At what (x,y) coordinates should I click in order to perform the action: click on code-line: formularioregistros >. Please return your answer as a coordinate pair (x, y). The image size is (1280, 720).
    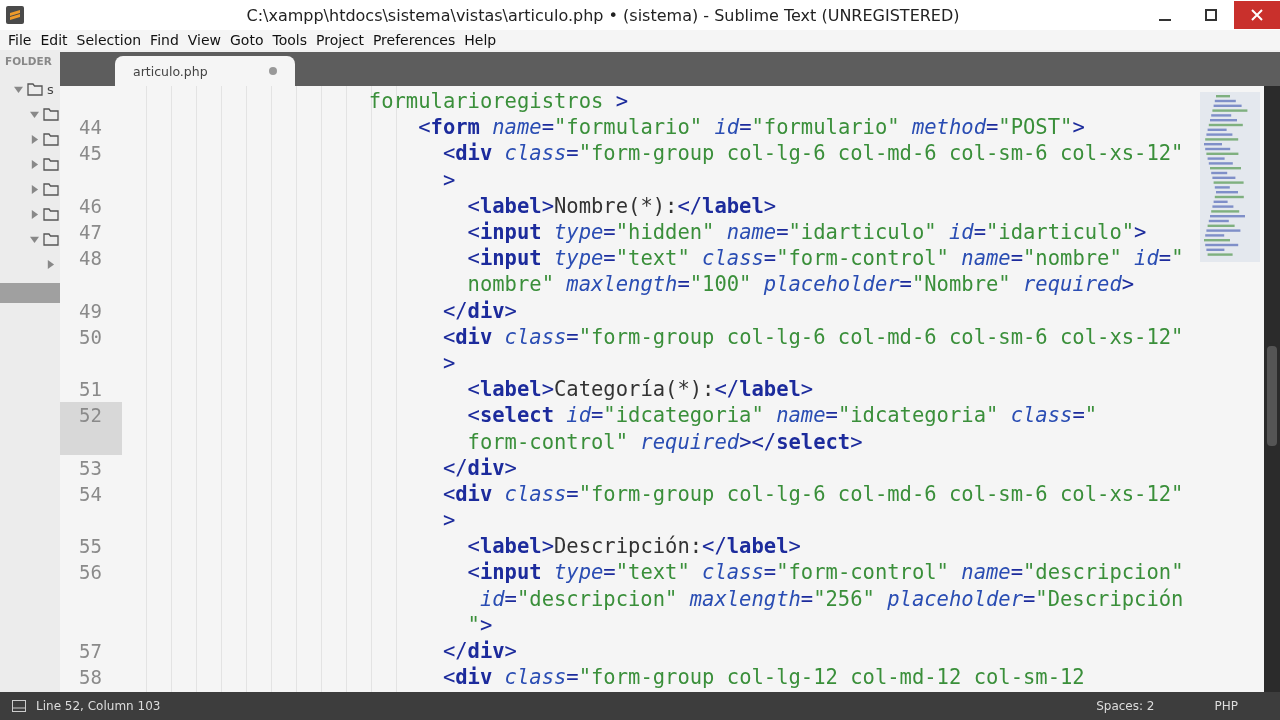
    Looking at the image, I should click on (498, 101).